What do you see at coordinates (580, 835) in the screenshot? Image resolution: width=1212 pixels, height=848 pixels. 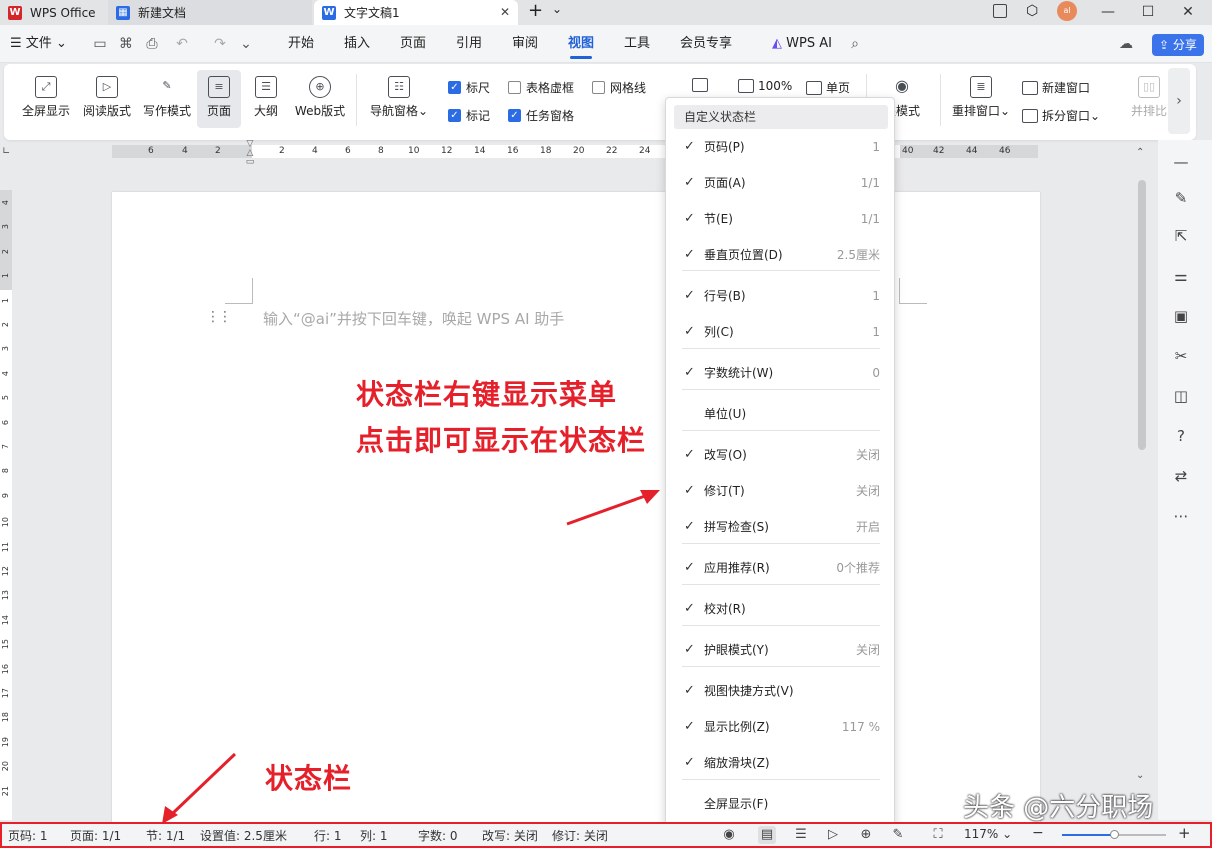 I see `status-revision: 修订: 关闭` at bounding box center [580, 835].